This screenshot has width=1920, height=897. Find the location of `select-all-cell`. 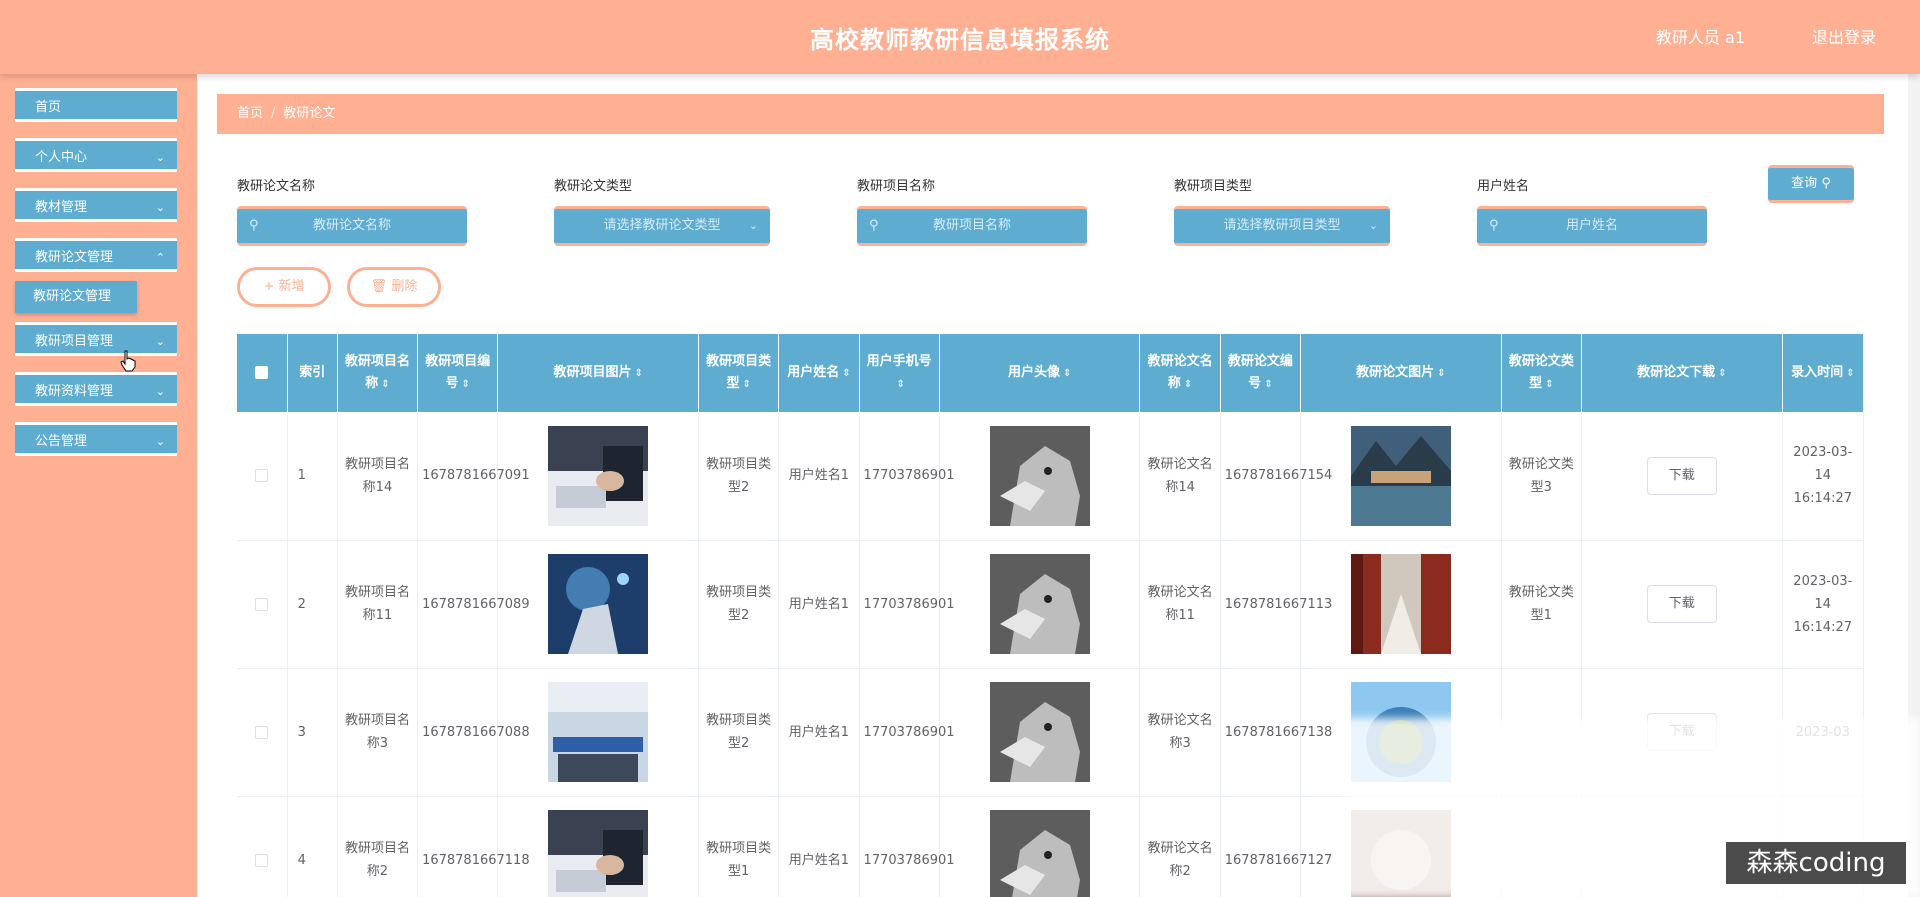

select-all-cell is located at coordinates (262, 373).